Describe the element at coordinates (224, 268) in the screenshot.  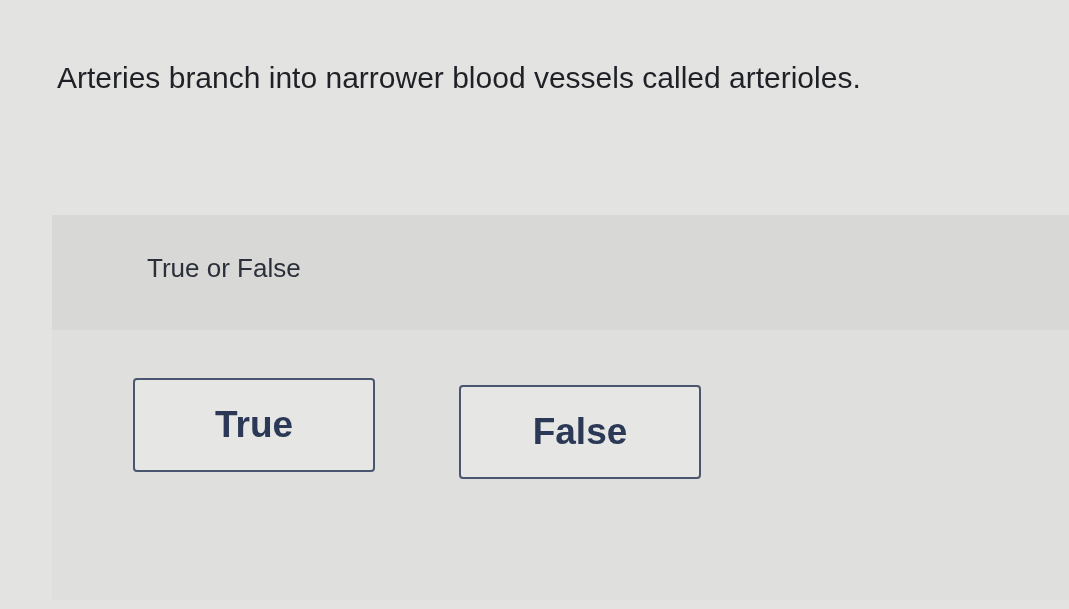
I see `prompt-text: True or False` at that location.